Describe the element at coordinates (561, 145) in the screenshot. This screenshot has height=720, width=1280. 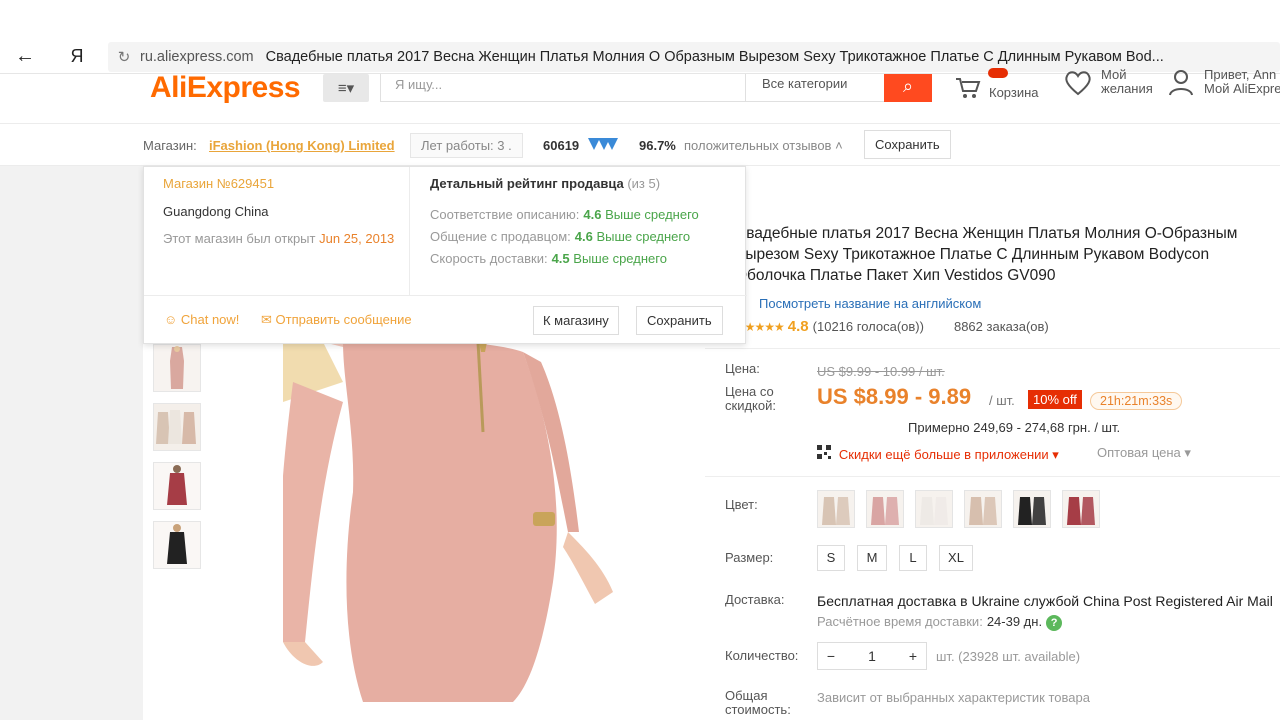
I see `feedback-score: 60619` at that location.